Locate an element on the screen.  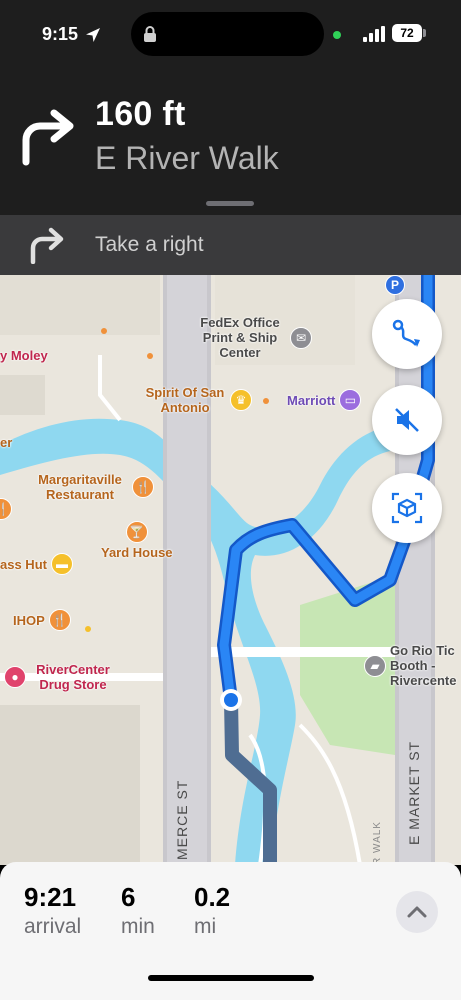
street-market: E MARKET ST is located at coordinates (414, 792).